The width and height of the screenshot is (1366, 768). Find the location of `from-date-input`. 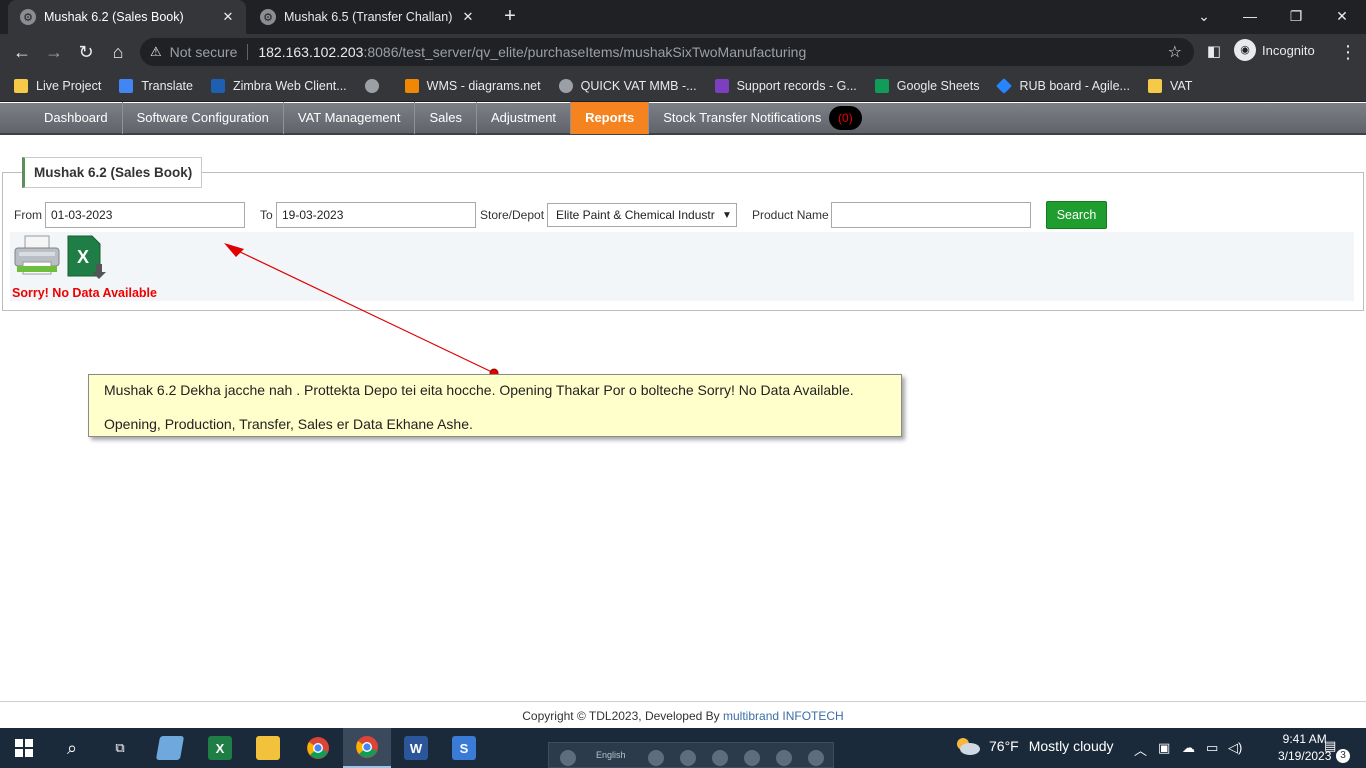

from-date-input is located at coordinates (145, 215).